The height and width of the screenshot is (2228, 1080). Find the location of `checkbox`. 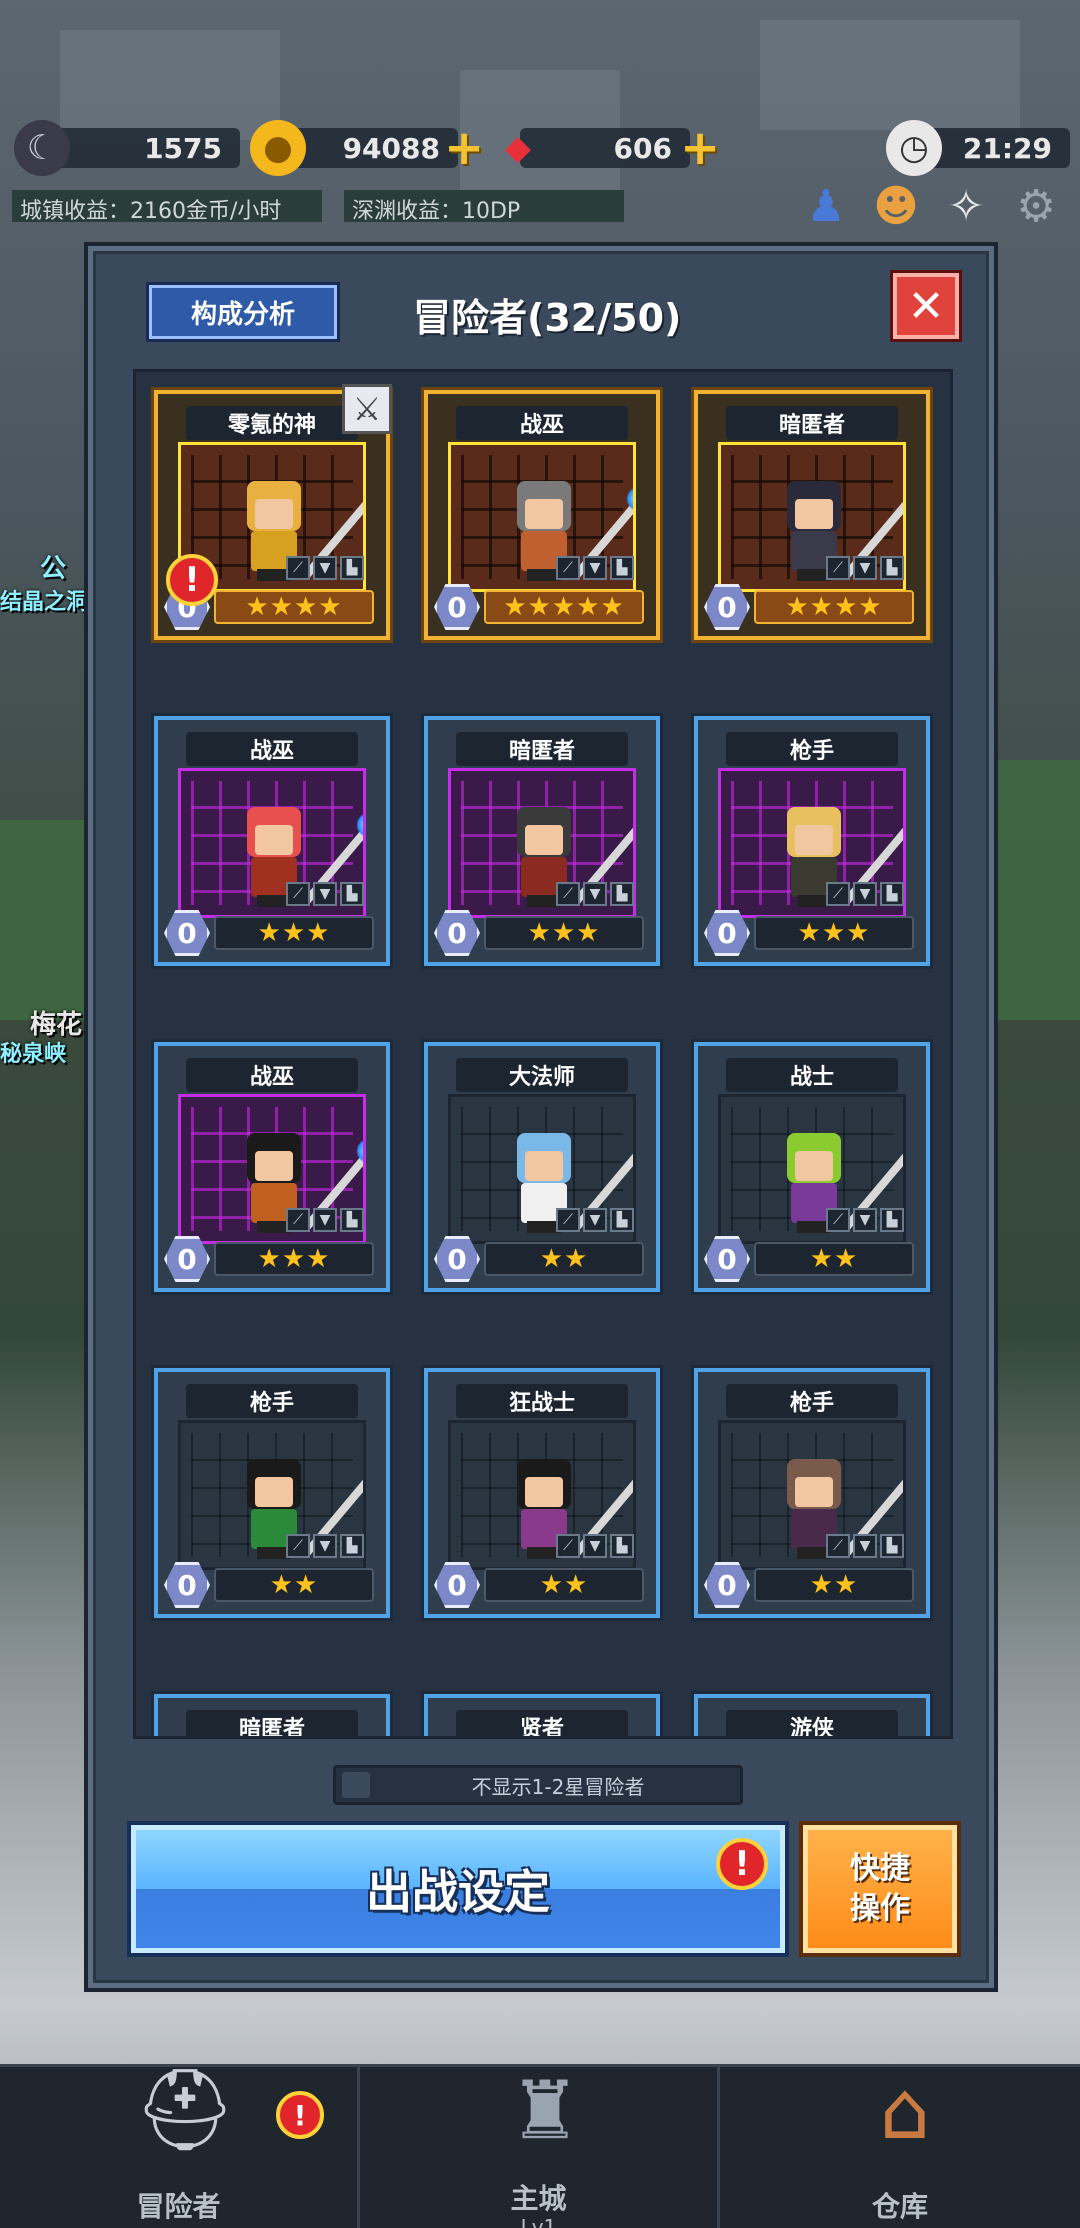

checkbox is located at coordinates (356, 1785).